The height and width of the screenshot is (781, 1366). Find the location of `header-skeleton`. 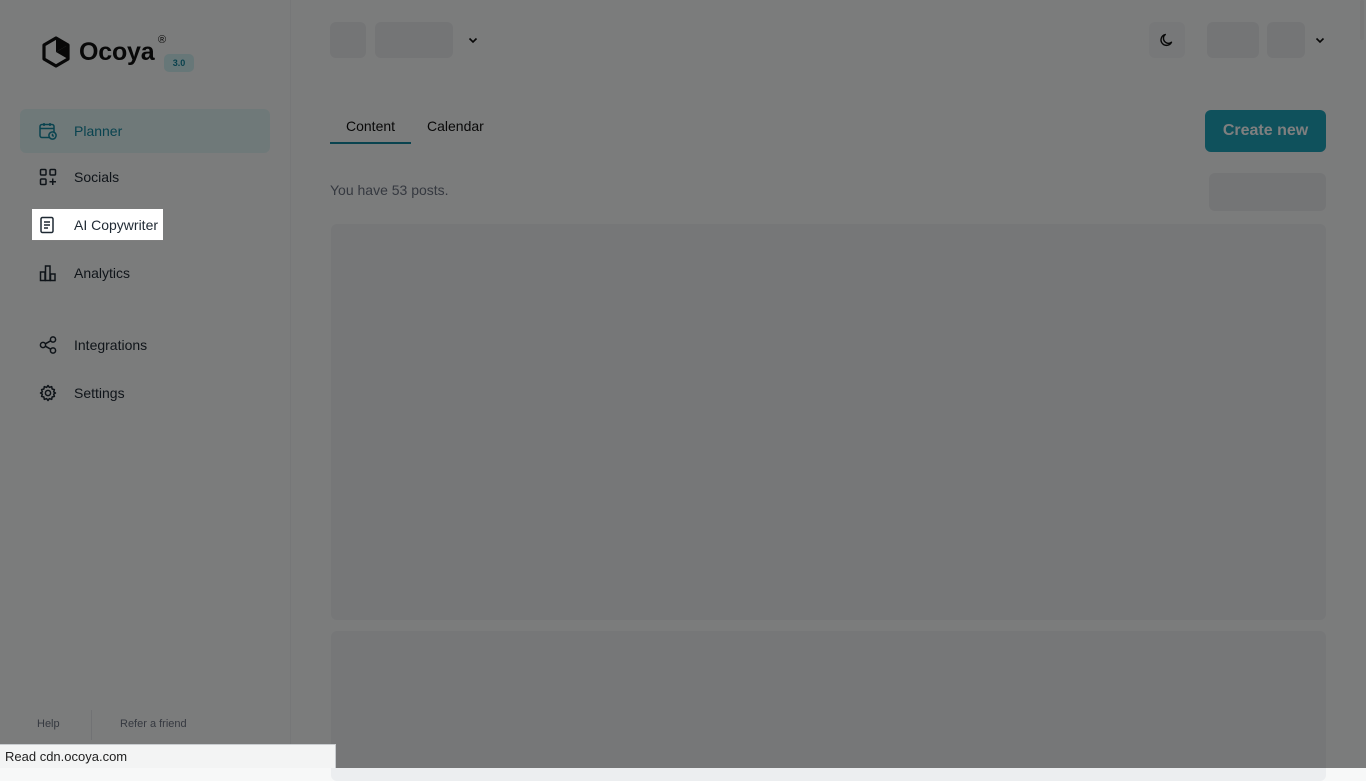

header-skeleton is located at coordinates (1233, 40).